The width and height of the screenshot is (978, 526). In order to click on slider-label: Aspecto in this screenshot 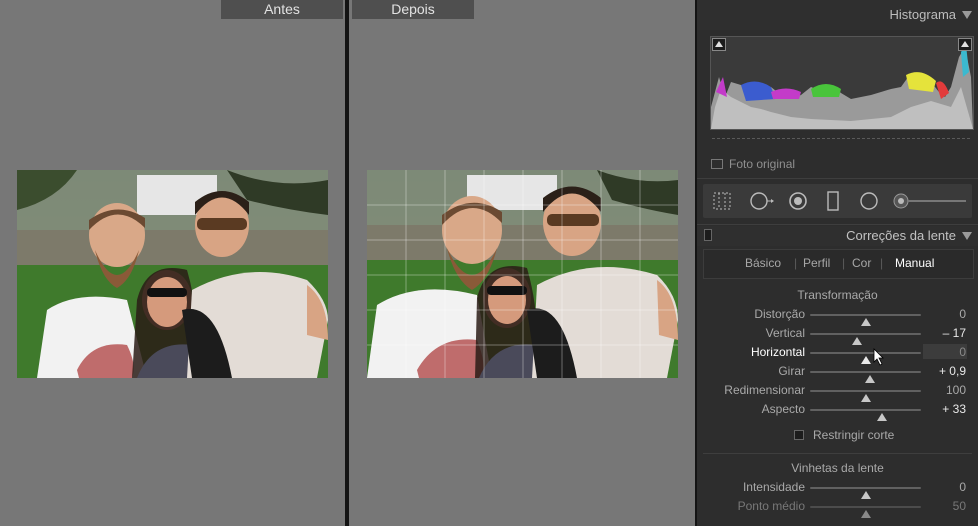, I will do `click(783, 409)`.